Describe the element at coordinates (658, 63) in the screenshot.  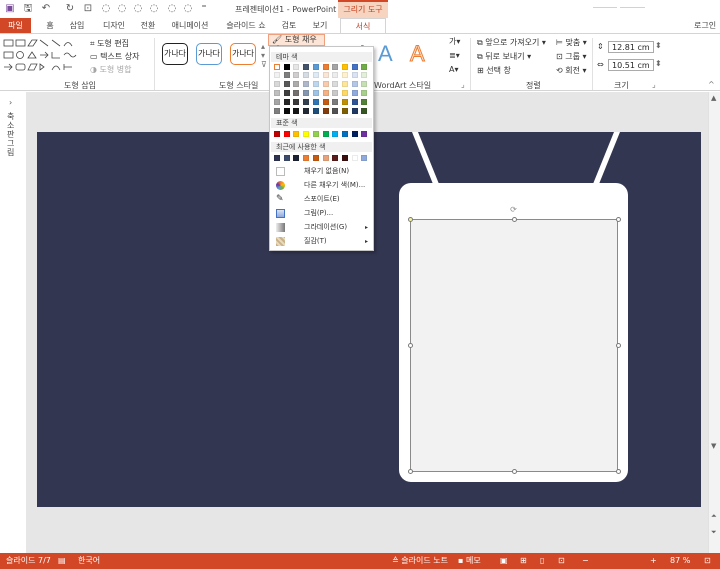
I see `width-spinner-icon: ⬍` at that location.